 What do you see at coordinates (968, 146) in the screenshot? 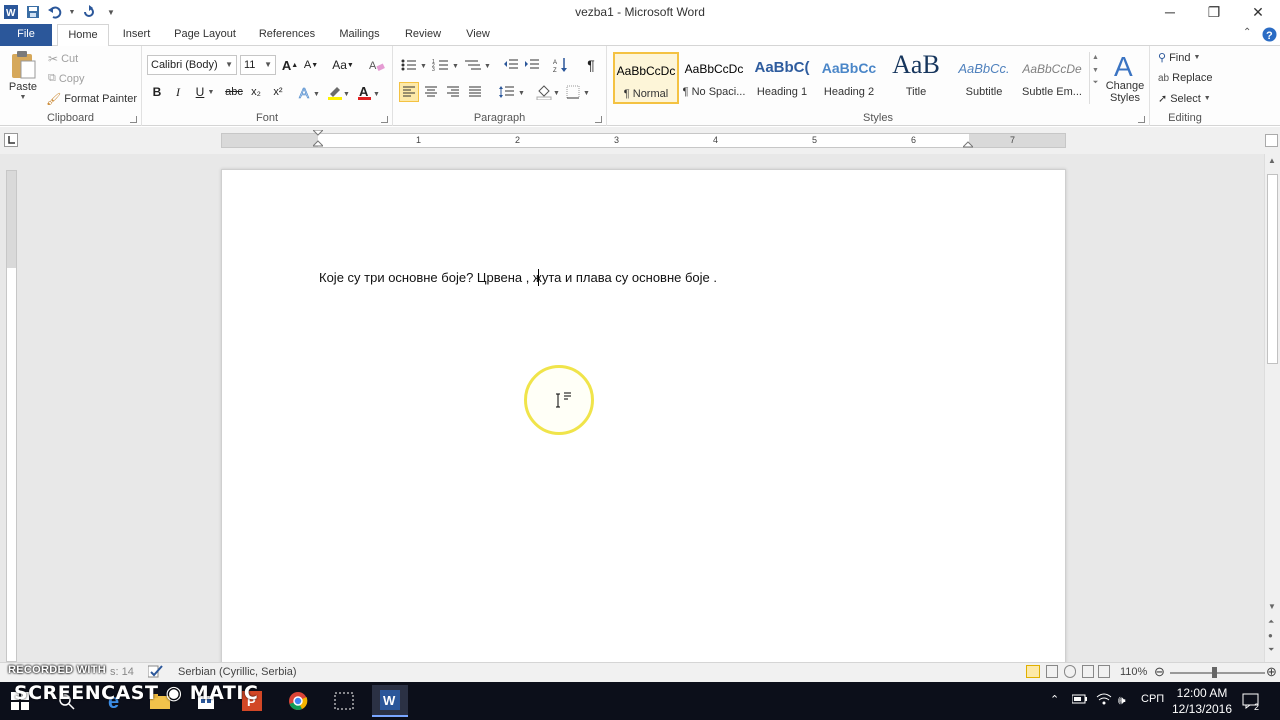
I see `right-indent-marker-icon` at bounding box center [968, 146].